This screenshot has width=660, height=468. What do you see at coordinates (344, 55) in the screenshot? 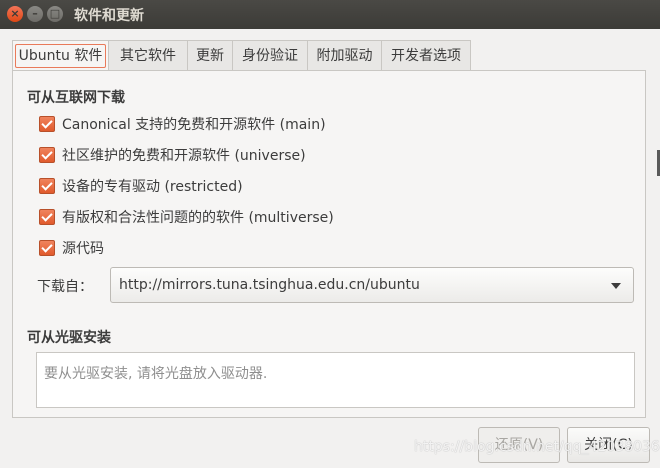
I see `tab-additional-drivers: 附加驱动` at bounding box center [344, 55].